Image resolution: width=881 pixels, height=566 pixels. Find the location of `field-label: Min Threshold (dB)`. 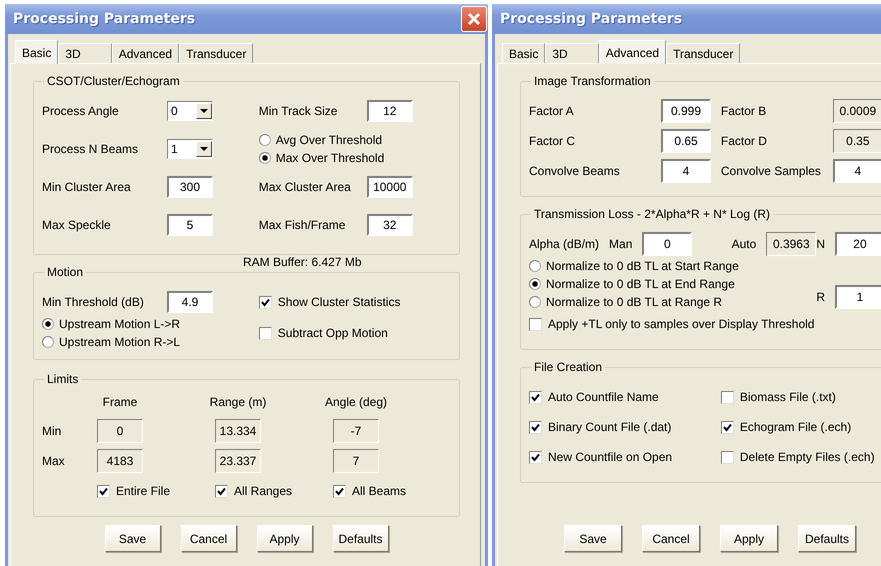

field-label: Min Threshold (dB) is located at coordinates (93, 302).